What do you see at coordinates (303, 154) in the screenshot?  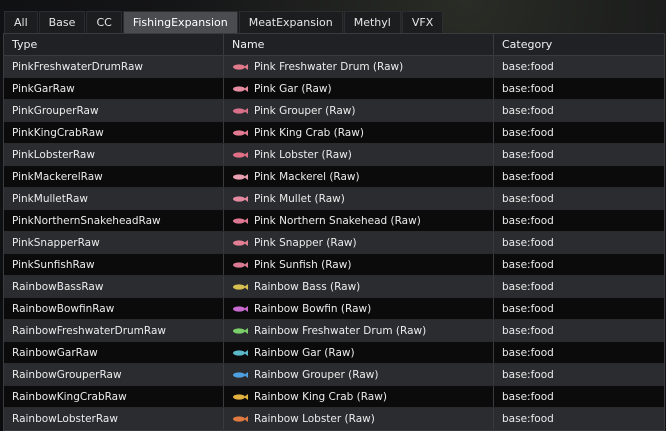 I see `item-name: Pink Lobster (Raw)` at bounding box center [303, 154].